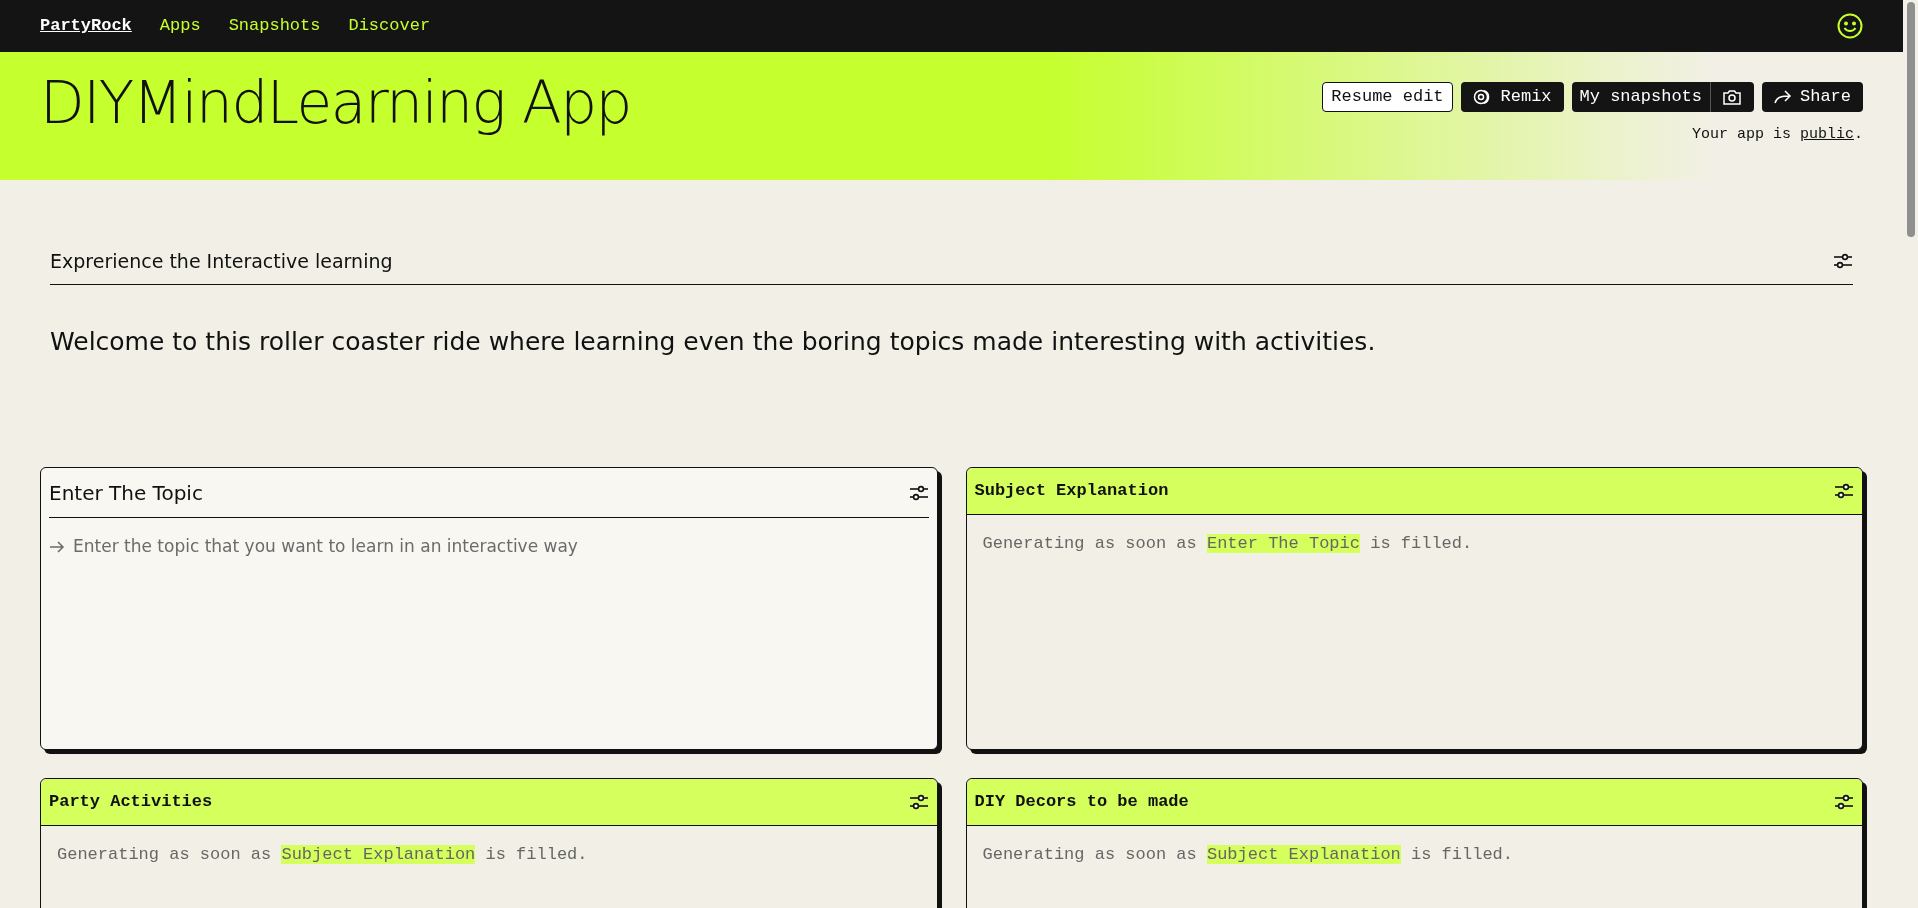 Image resolution: width=1918 pixels, height=908 pixels. What do you see at coordinates (221, 261) in the screenshot?
I see `section-heading: Exprerience the Interactive learning` at bounding box center [221, 261].